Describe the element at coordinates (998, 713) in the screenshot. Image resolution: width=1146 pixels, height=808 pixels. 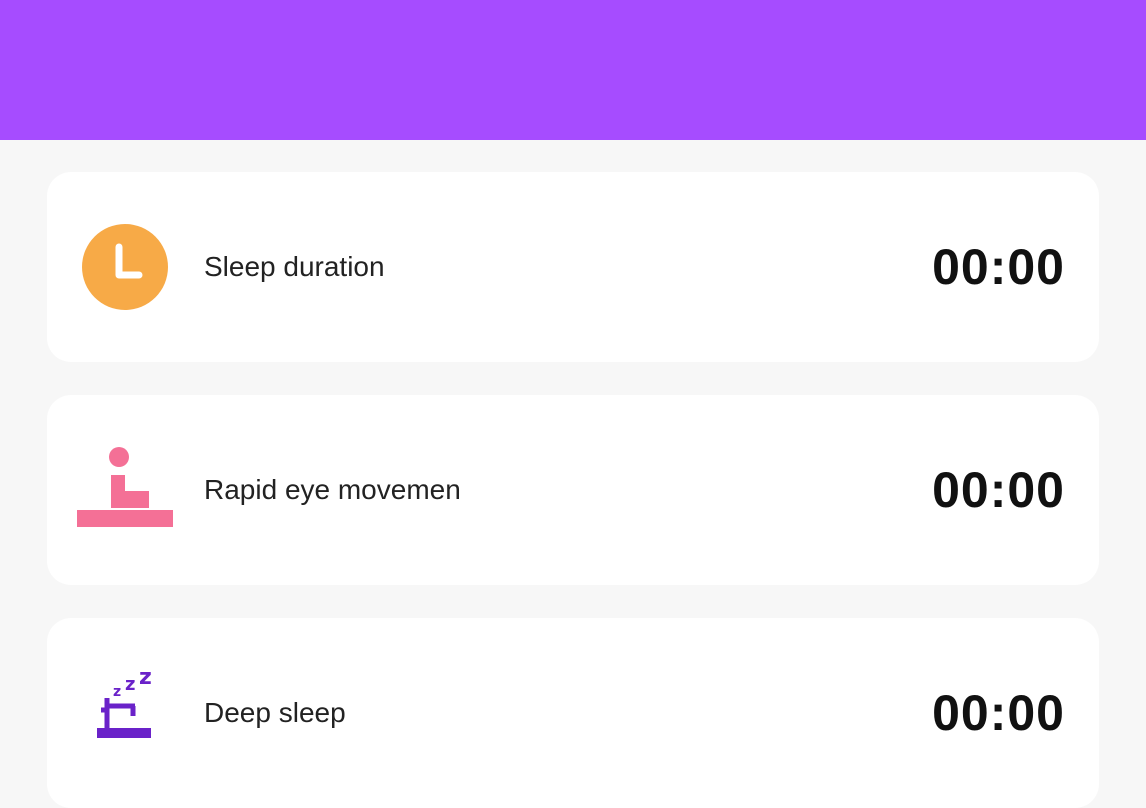
I see `deep-sleep-value: 00:00` at that location.